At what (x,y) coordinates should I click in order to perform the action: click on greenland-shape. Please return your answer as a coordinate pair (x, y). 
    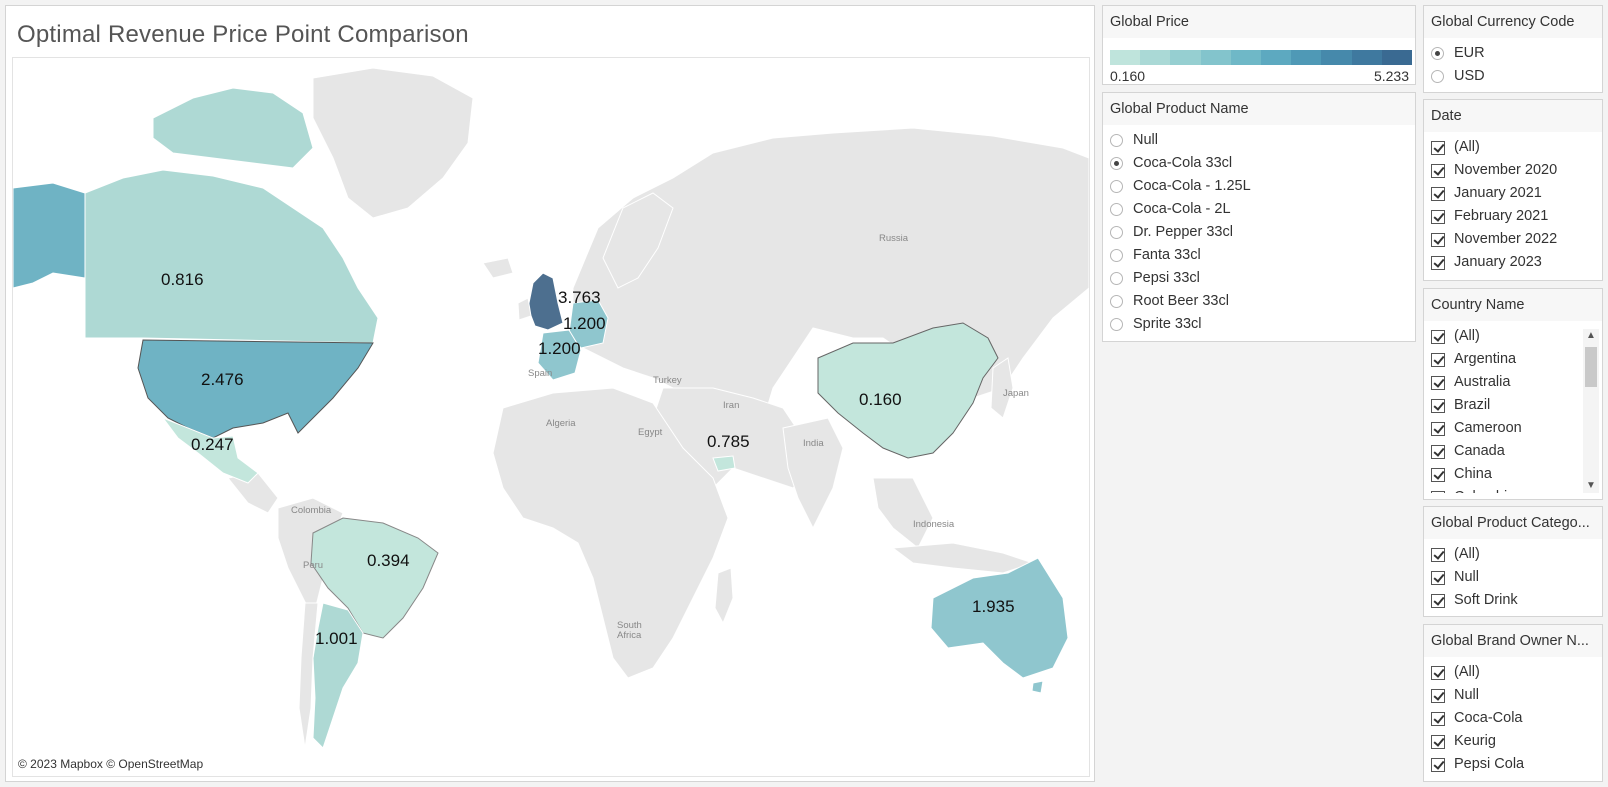
    Looking at the image, I should click on (393, 143).